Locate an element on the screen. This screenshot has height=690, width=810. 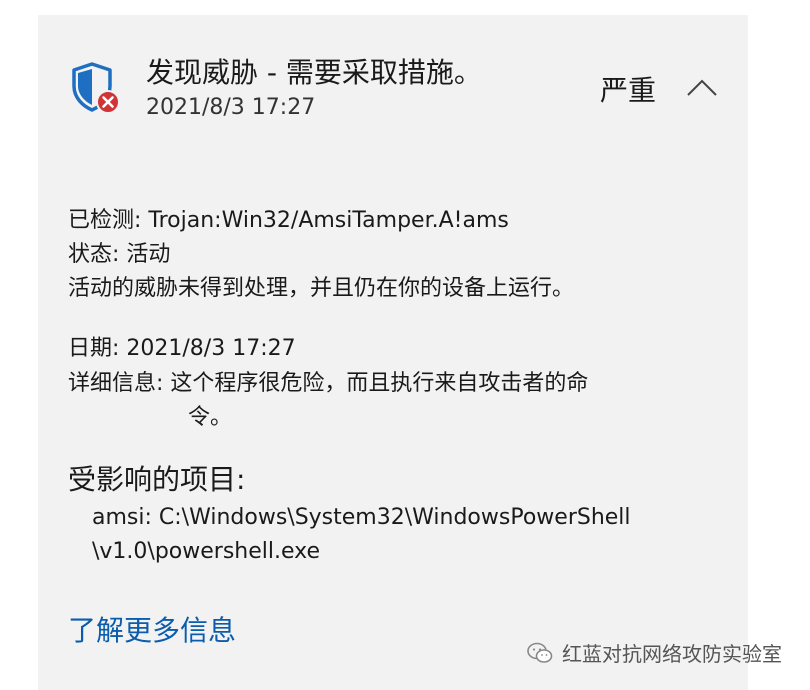
details-line-2: 令。 is located at coordinates (210, 417).